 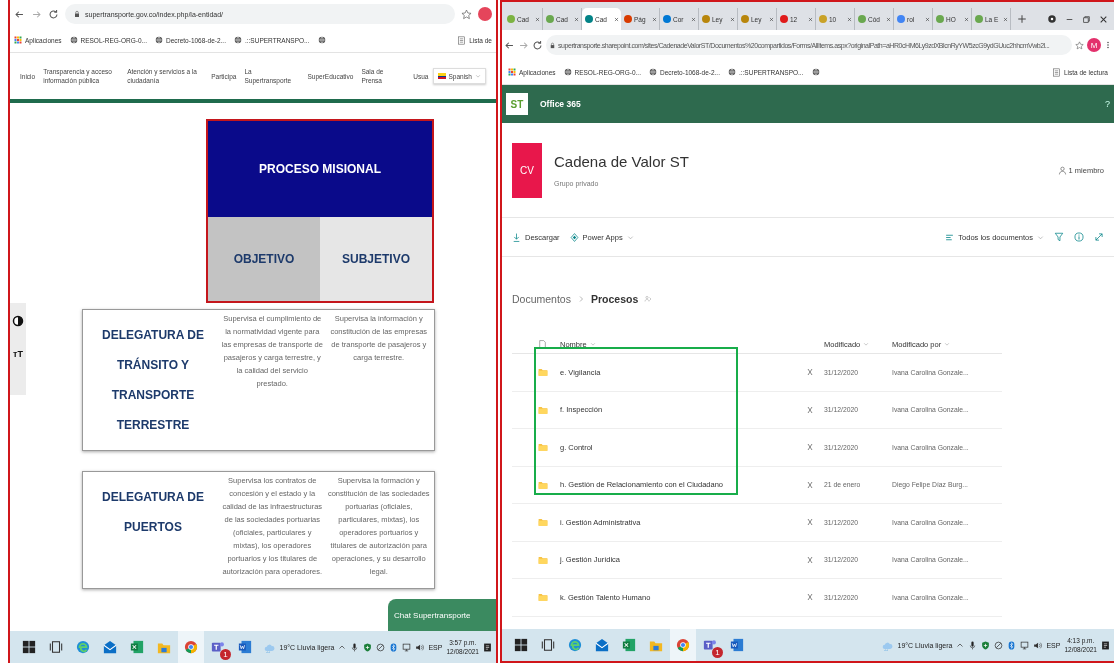 What do you see at coordinates (18, 354) in the screenshot?
I see `text-size-toggle: тT` at bounding box center [18, 354].